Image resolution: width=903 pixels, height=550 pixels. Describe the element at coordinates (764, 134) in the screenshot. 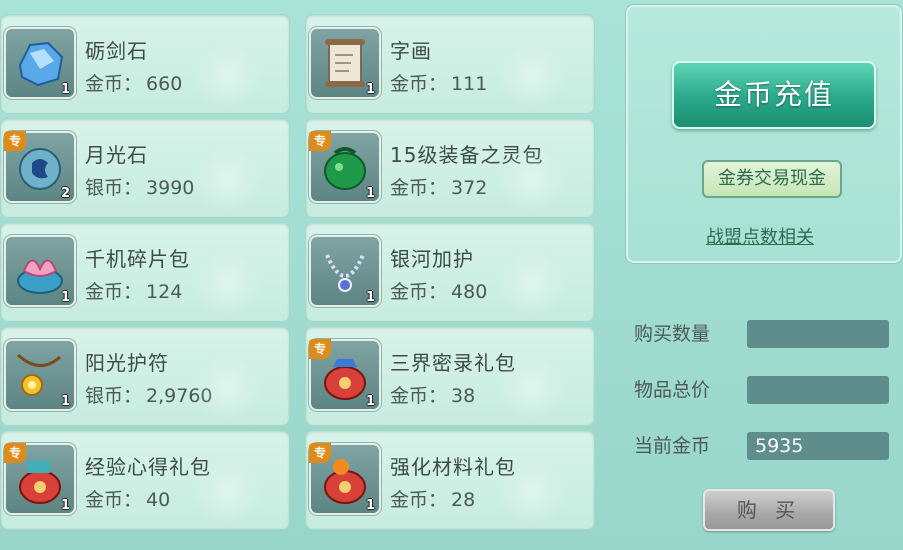

I see `recharge-panel: 金币充值 金券交易现金 战盟点数相关` at that location.